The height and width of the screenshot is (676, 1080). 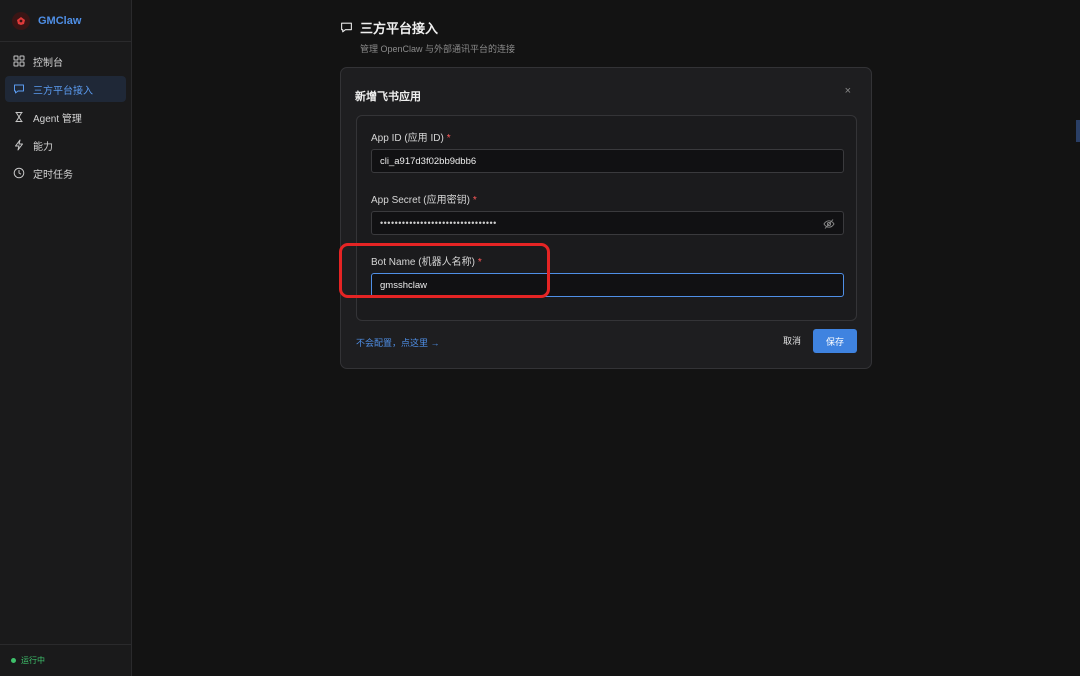 I want to click on status-text: 运行中, so click(x=33, y=660).